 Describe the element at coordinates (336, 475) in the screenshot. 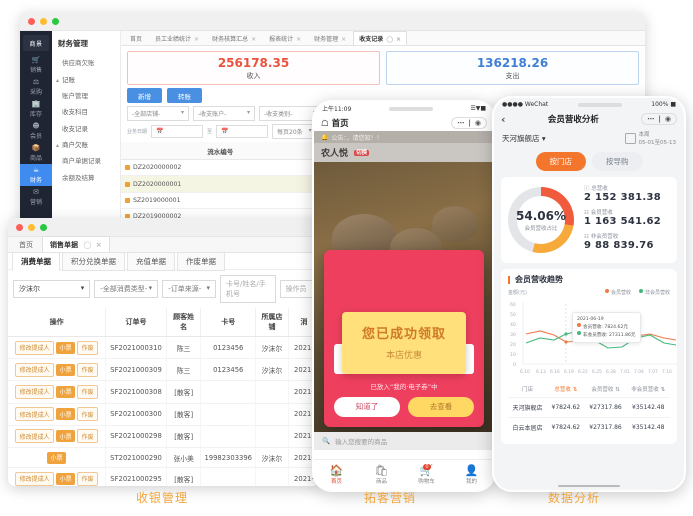

I see `tabbar-item-home: 🏠 首页` at that location.